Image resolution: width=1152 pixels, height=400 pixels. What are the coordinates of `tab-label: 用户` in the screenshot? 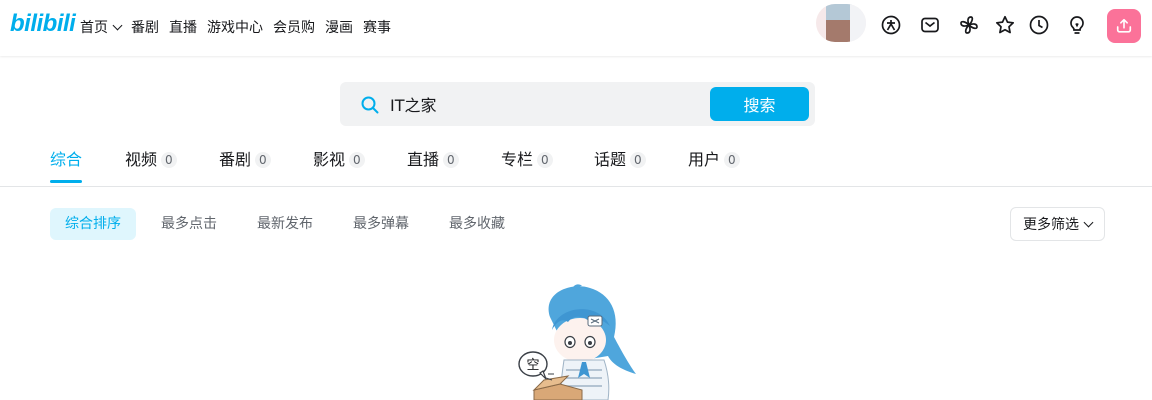 It's located at (704, 159).